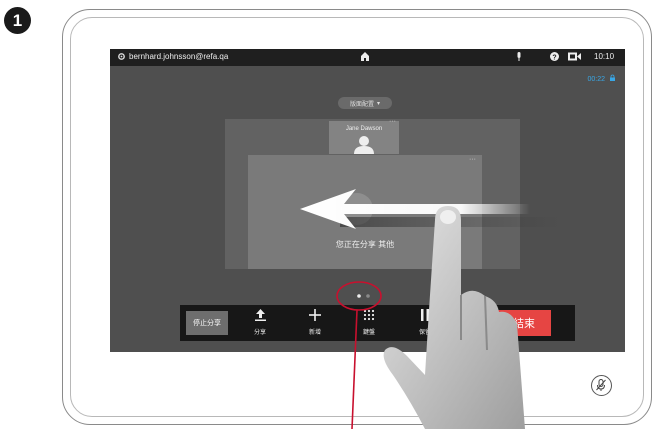  Describe the element at coordinates (379, 103) in the screenshot. I see `chevron-down-icon: ▾` at that location.